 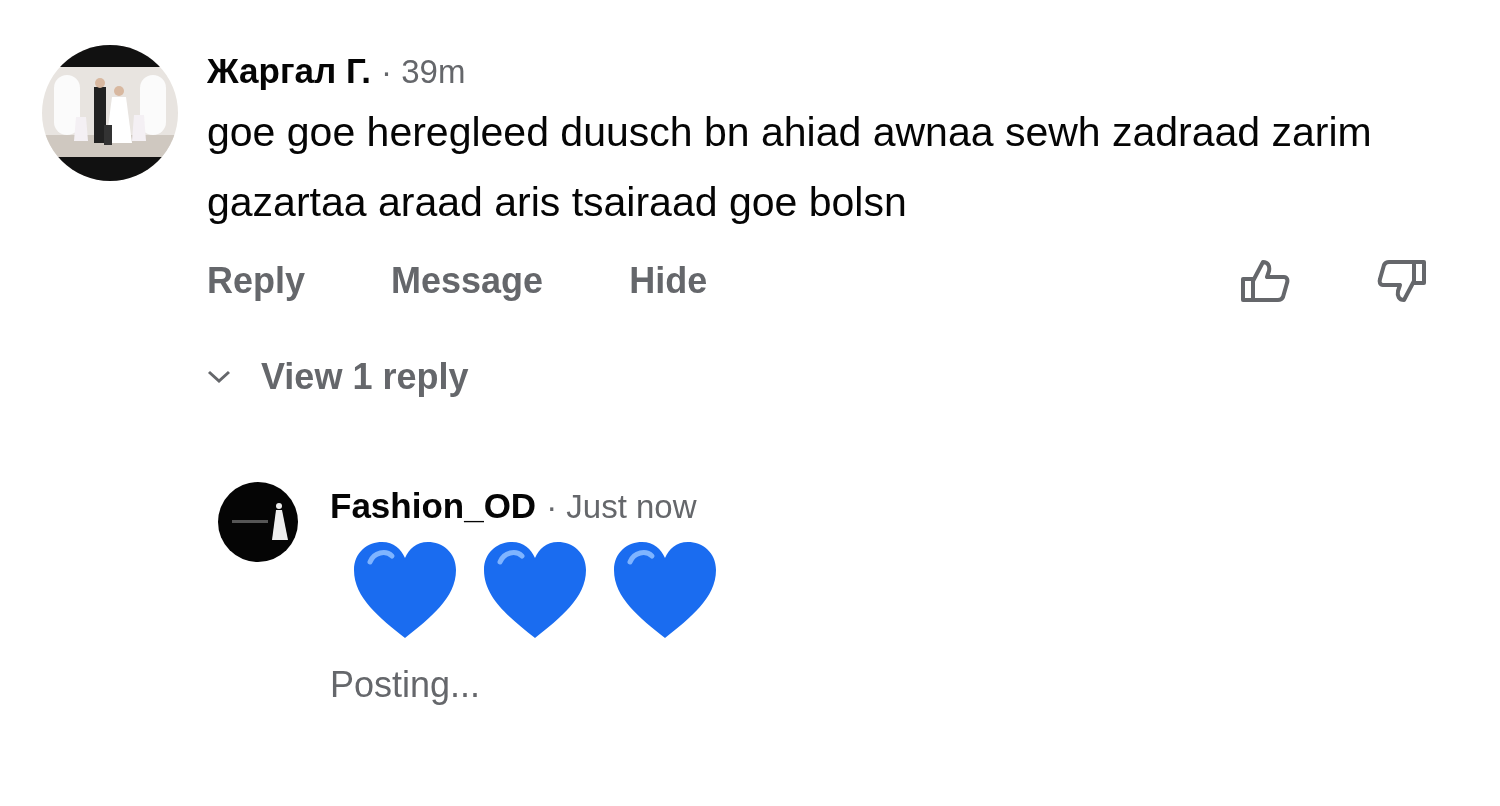 I want to click on thumbs-up-icon, so click(x=1265, y=281).